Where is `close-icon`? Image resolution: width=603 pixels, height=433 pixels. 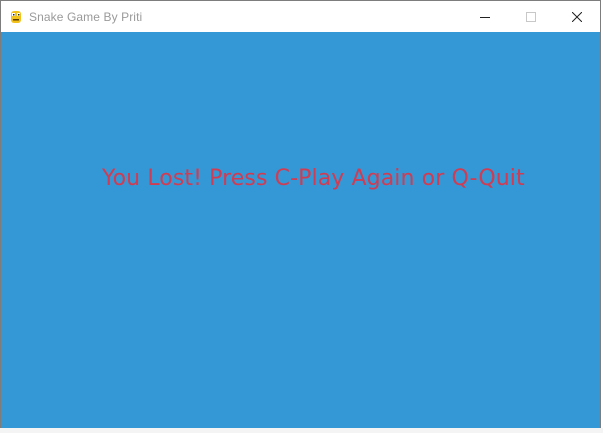 close-icon is located at coordinates (577, 16).